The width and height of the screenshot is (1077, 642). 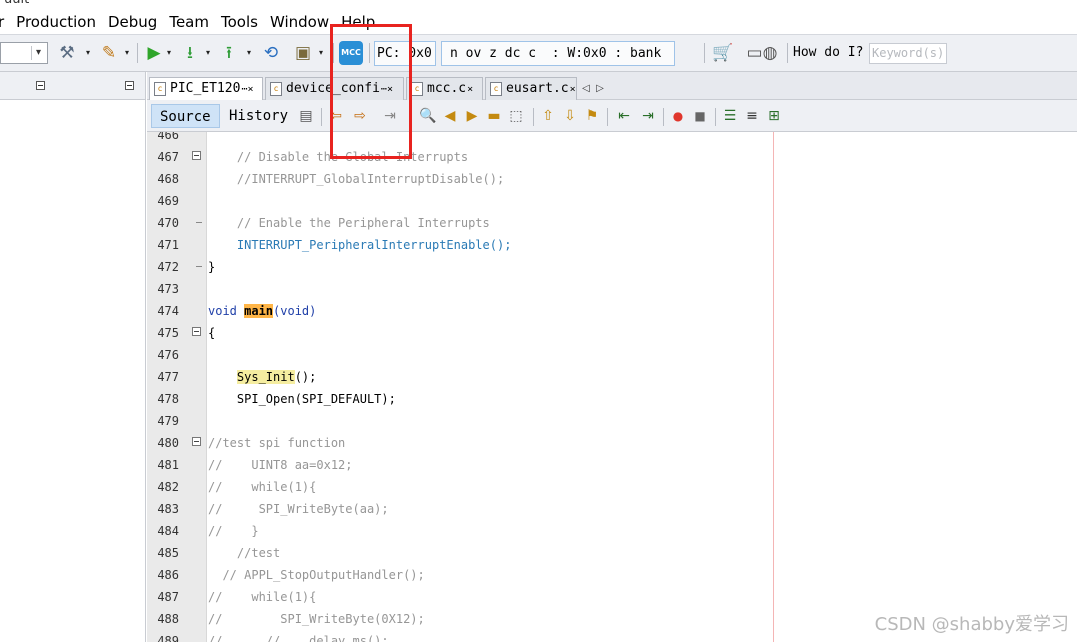 I want to click on left-panel, so click(x=73, y=357).